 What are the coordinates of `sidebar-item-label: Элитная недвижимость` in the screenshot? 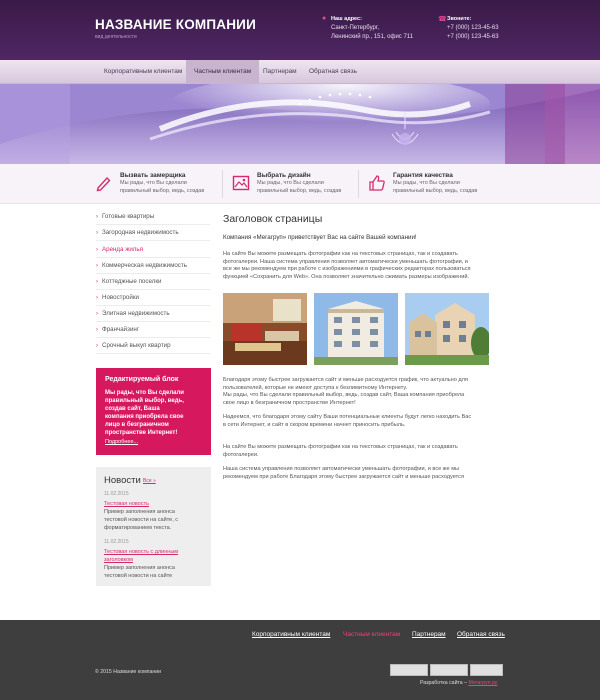 It's located at (136, 313).